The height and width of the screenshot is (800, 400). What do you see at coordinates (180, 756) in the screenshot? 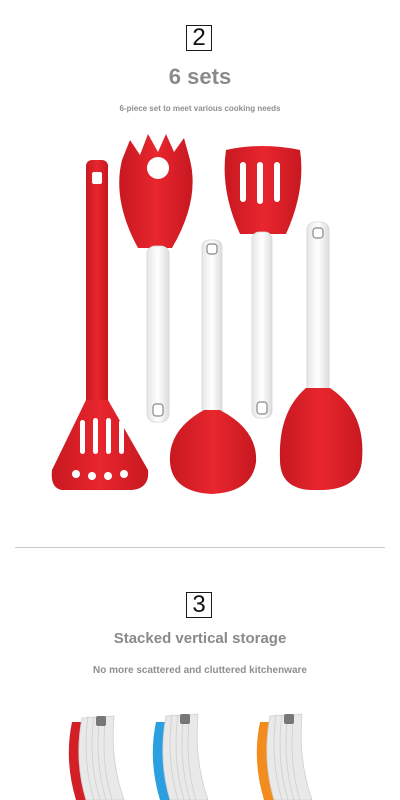
I see `blue-stack-icon` at bounding box center [180, 756].